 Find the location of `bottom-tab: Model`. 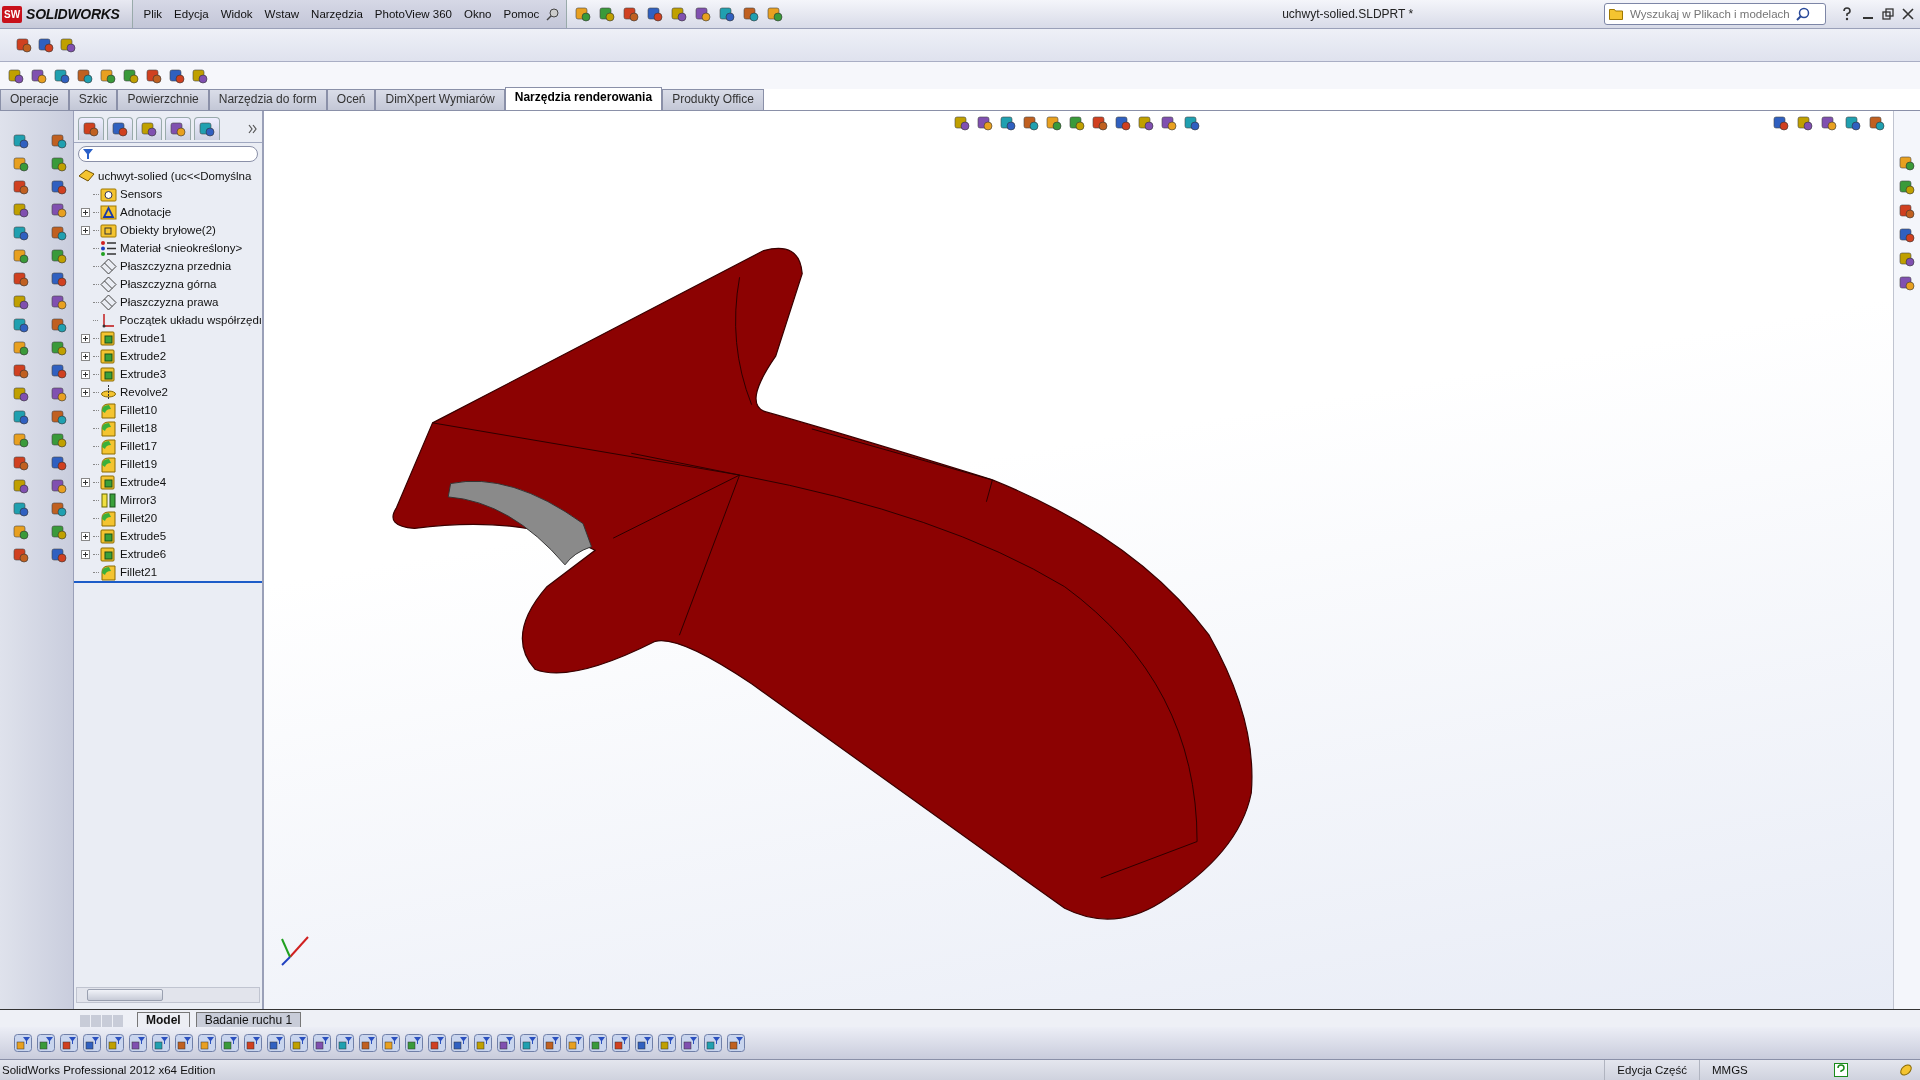

bottom-tab: Model is located at coordinates (163, 1019).